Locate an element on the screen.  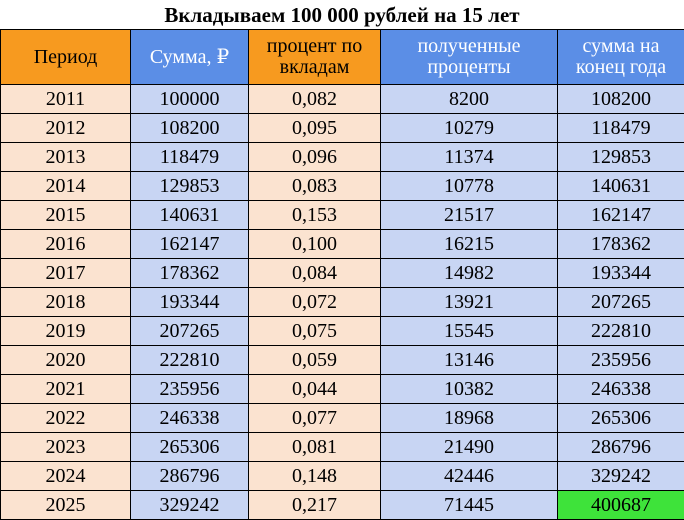
cell-interest: 71445 is located at coordinates (469, 505).